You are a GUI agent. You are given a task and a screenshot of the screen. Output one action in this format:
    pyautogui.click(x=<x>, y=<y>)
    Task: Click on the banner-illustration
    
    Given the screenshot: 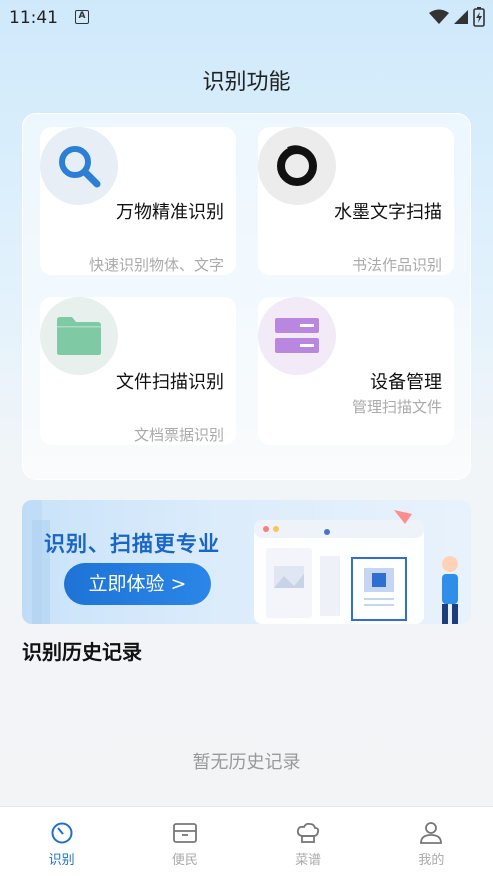 What is the action you would take?
    pyautogui.click(x=240, y=562)
    